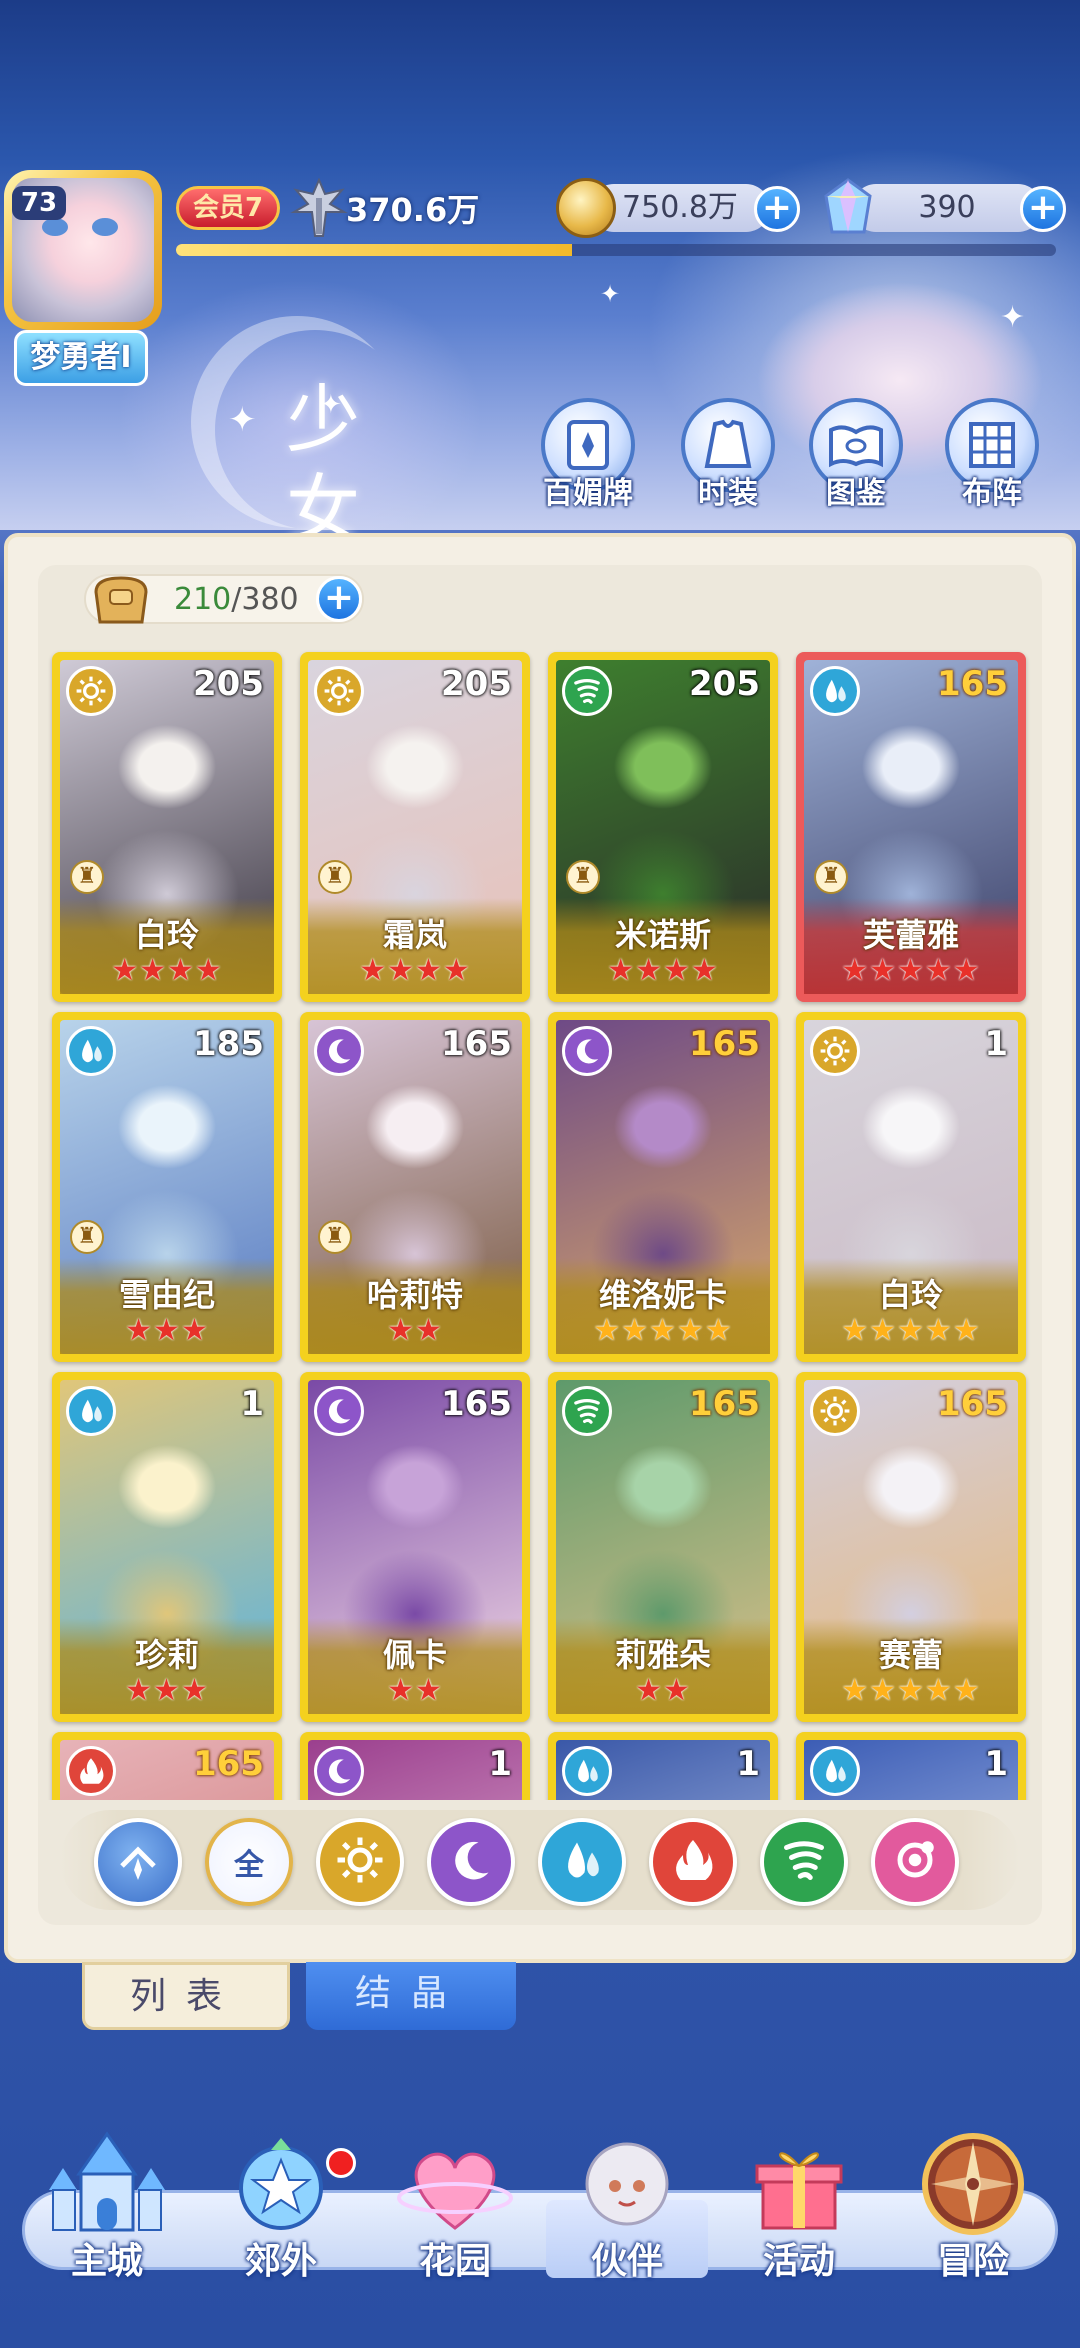 The height and width of the screenshot is (2348, 1080). I want to click on filter-moon-button, so click(471, 1862).